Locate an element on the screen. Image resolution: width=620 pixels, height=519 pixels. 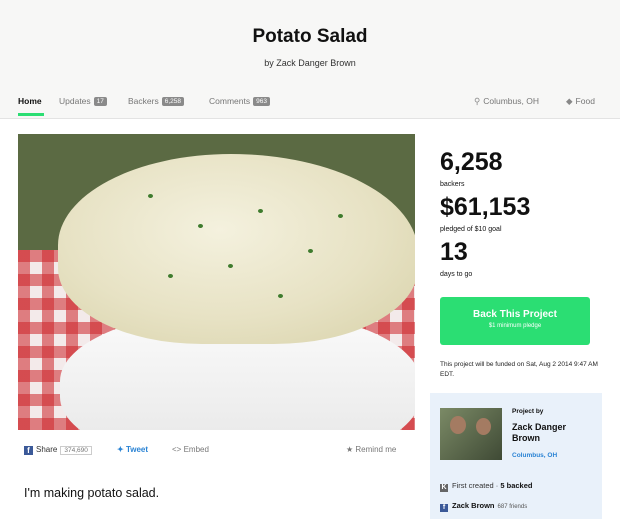
comments-count-badge: 963 is located at coordinates (261, 101).